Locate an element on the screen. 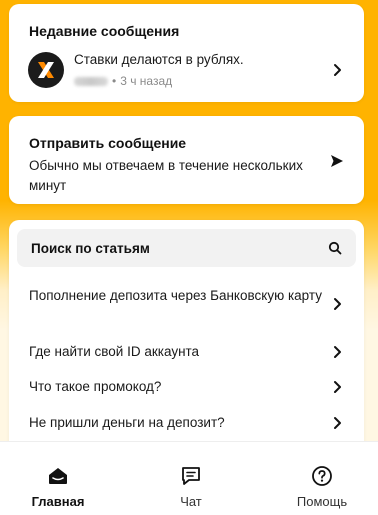  article-item: Где найти свой ID аккаунта is located at coordinates (189, 352).